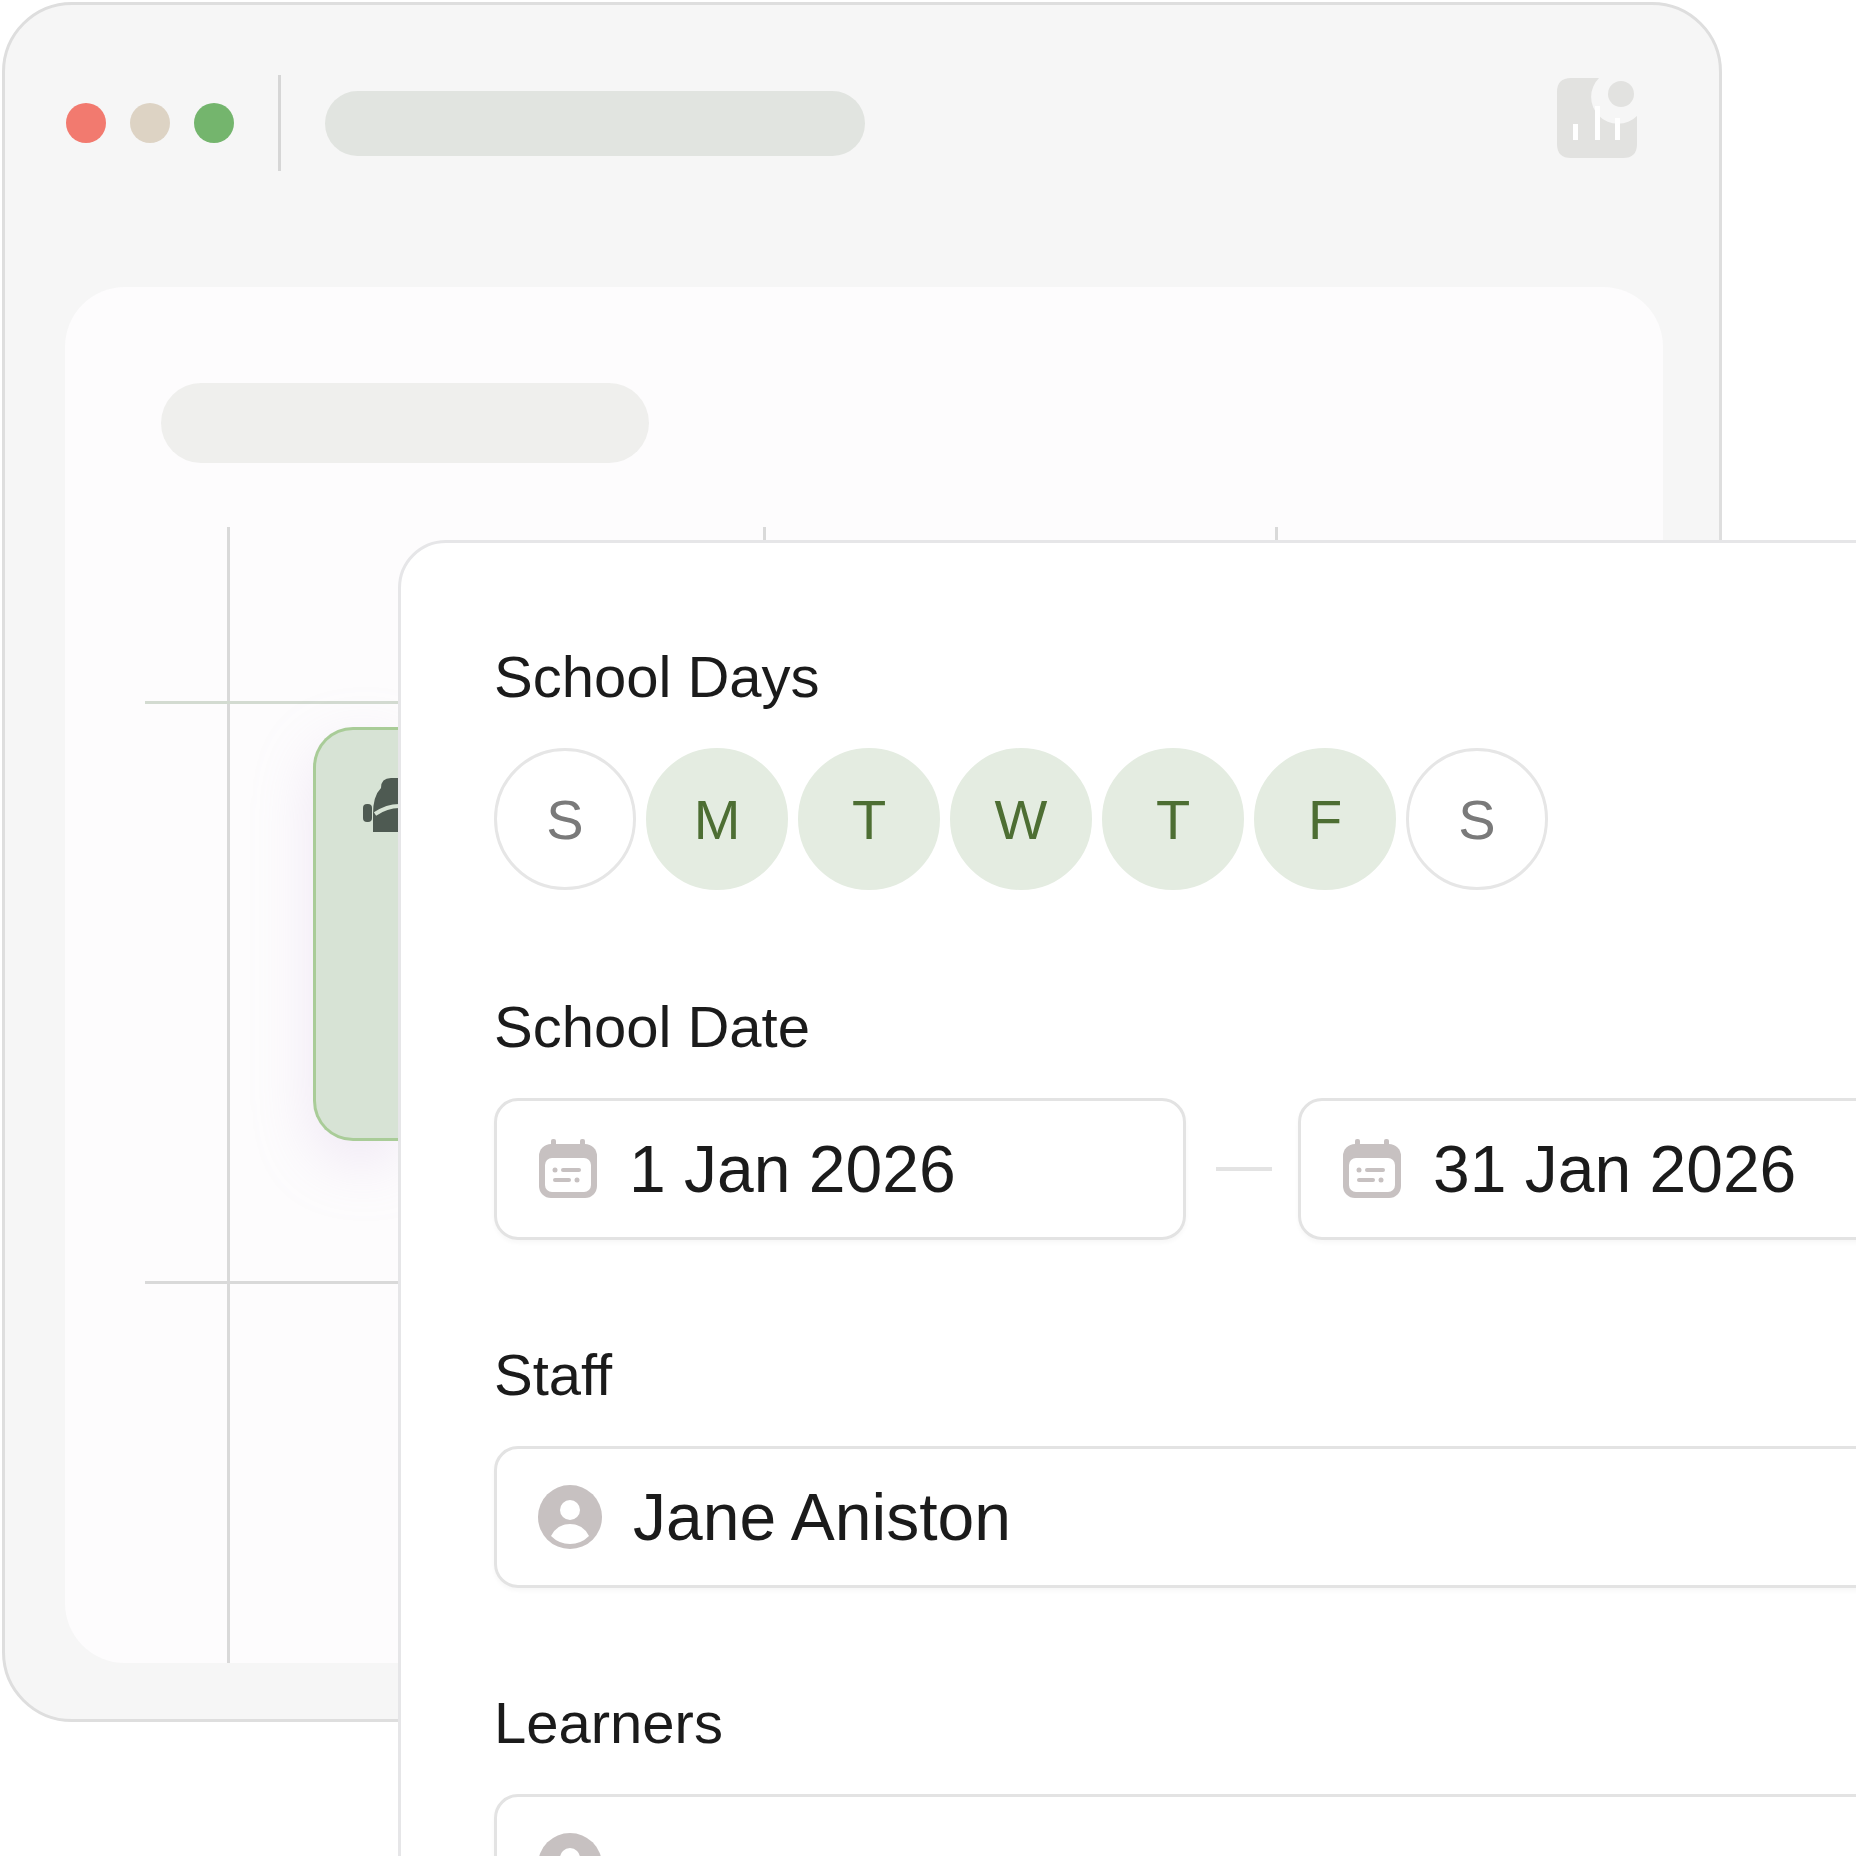 The height and width of the screenshot is (1856, 1856). I want to click on day-toggle: M, so click(717, 819).